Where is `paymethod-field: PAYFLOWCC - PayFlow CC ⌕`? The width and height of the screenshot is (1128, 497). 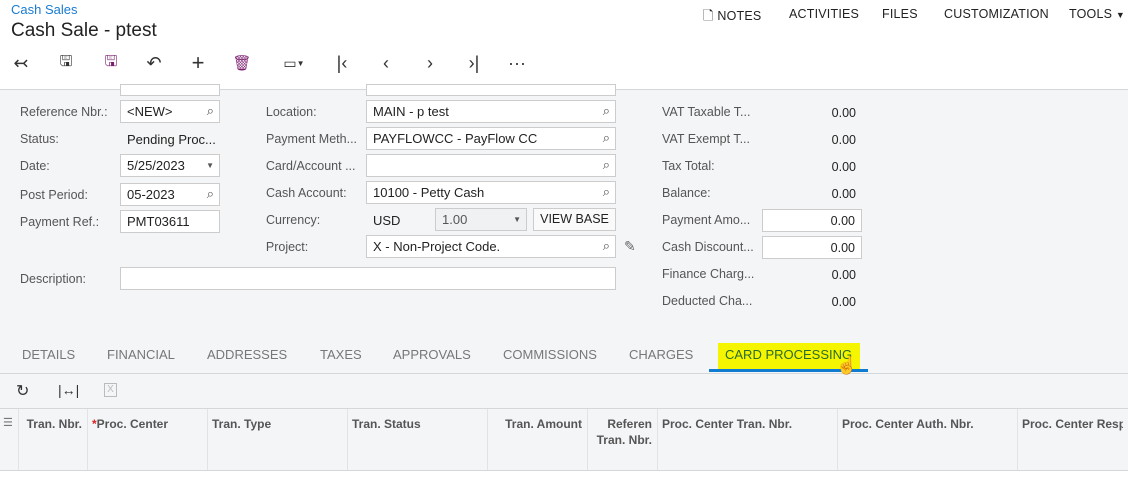
paymethod-field: PAYFLOWCC - PayFlow CC ⌕ is located at coordinates (491, 138).